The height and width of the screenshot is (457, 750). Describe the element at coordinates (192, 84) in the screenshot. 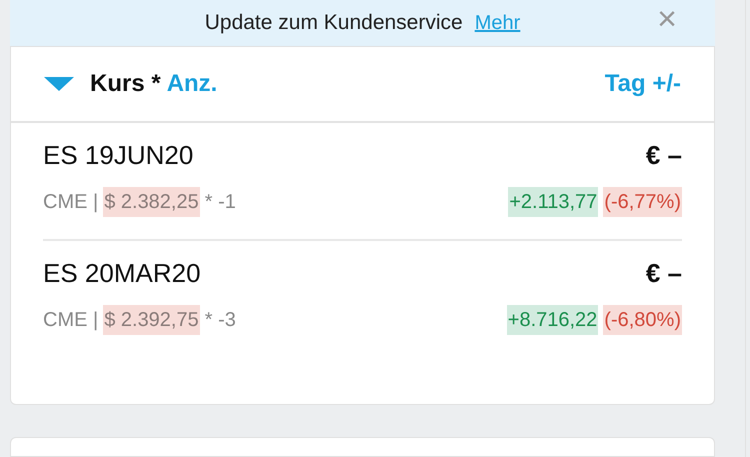

I see `quantity-sort-label: Anz.` at that location.